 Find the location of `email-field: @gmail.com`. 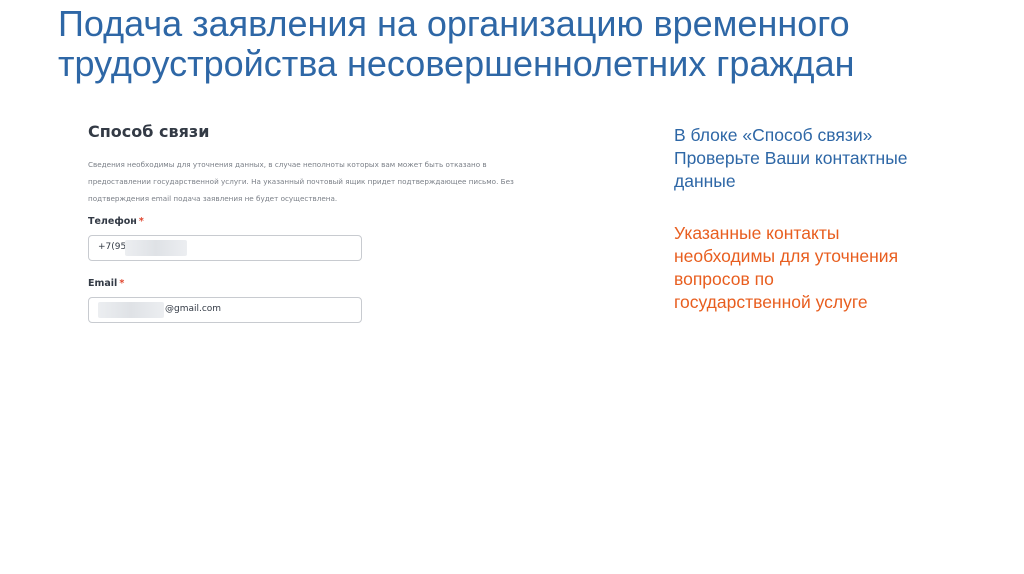

email-field: @gmail.com is located at coordinates (225, 310).